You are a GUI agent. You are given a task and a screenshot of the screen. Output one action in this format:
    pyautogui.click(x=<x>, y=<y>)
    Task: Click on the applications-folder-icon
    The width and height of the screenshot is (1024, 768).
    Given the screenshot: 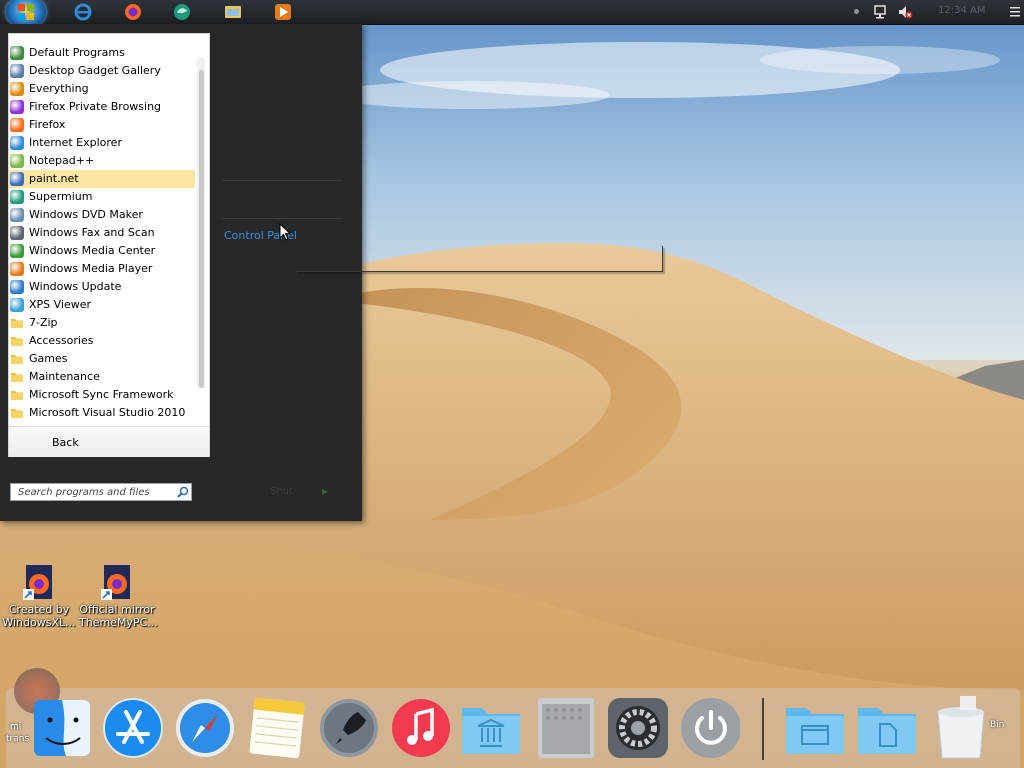 What is the action you would take?
    pyautogui.click(x=491, y=728)
    